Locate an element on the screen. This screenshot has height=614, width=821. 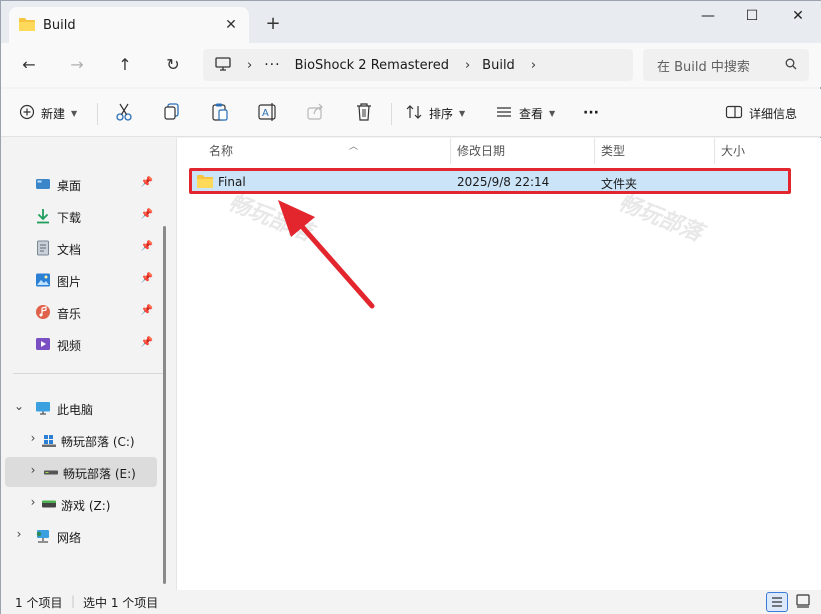
picture-icon is located at coordinates (43, 280).